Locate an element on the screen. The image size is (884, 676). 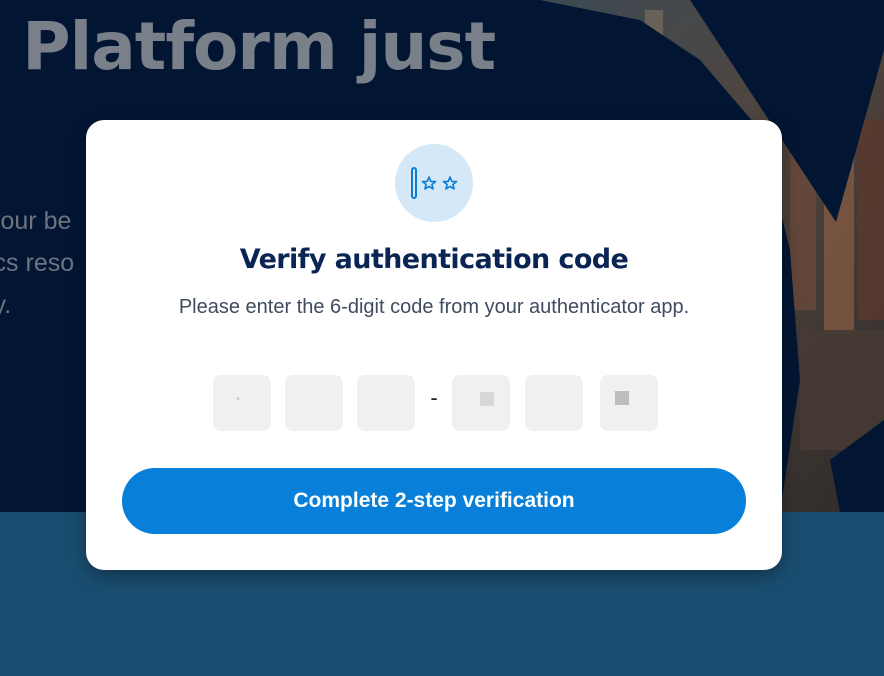
hero-description-line: ly. is located at coordinates (6, 305).